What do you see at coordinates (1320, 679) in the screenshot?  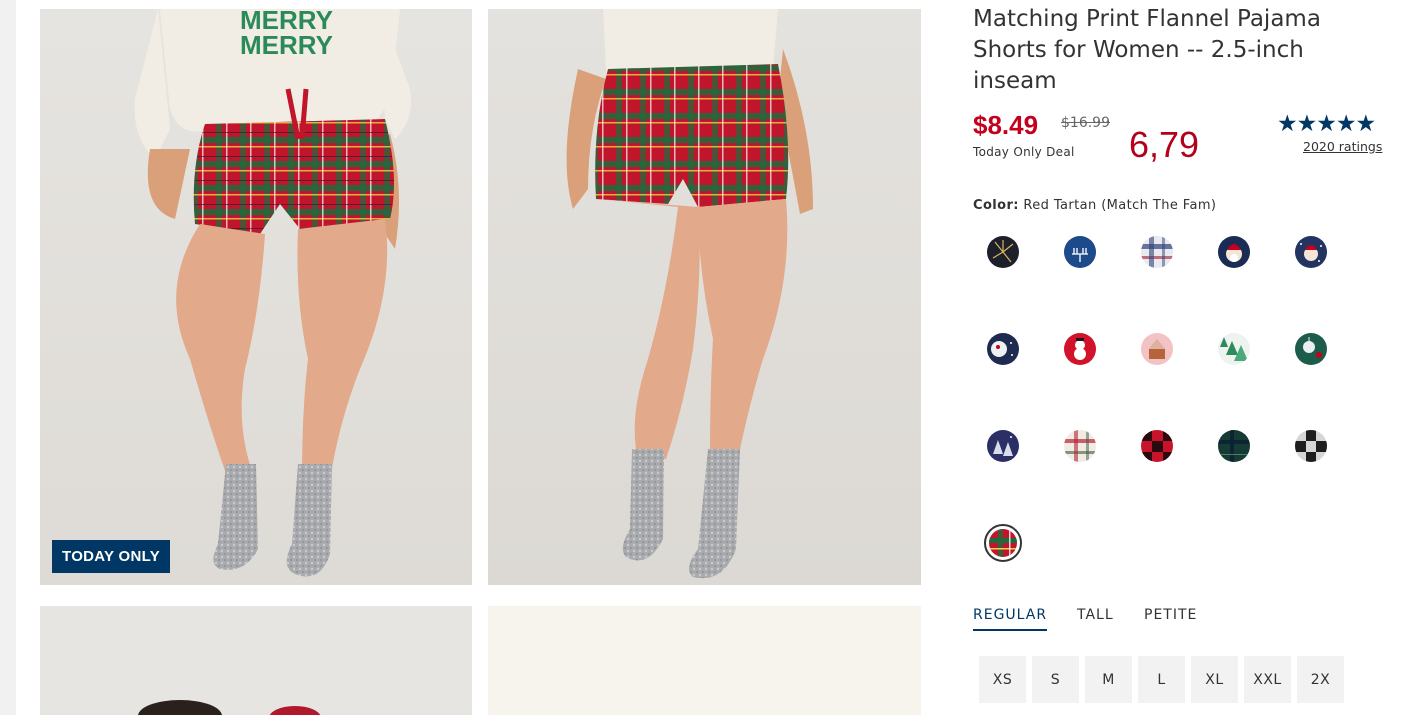 I see `size-2x-button: 2X` at bounding box center [1320, 679].